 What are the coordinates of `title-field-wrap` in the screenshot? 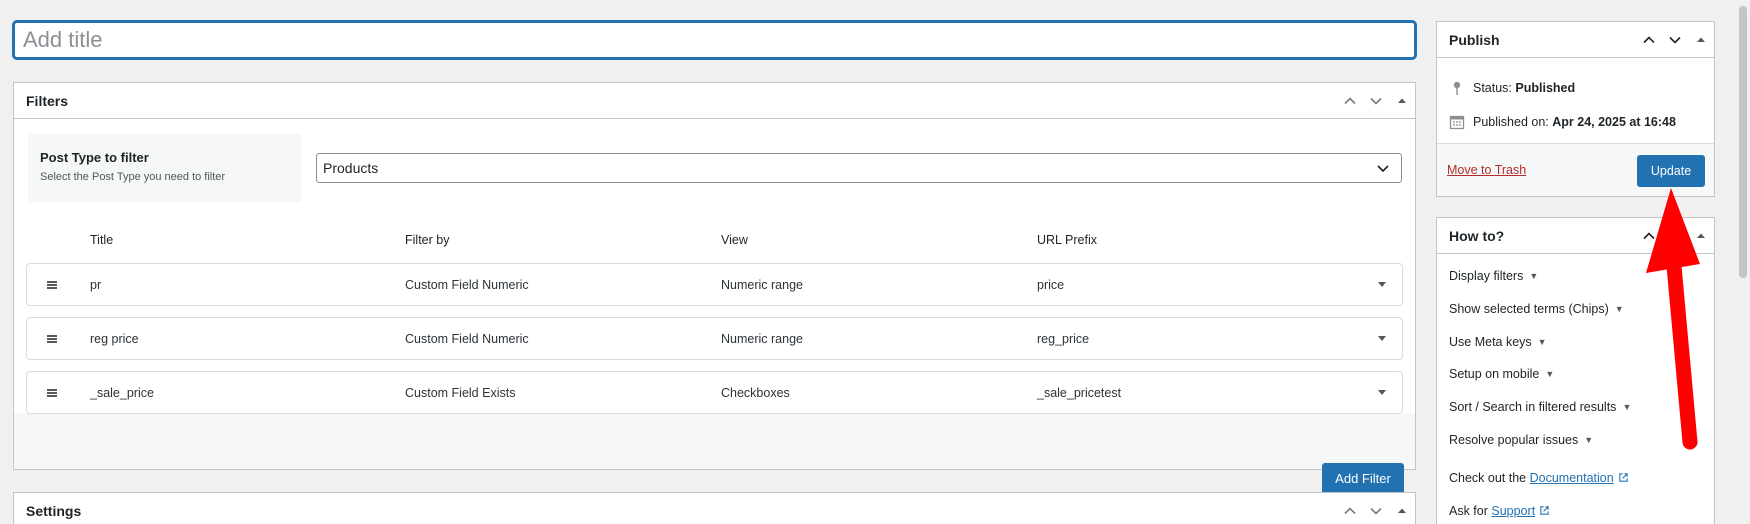 It's located at (714, 40).